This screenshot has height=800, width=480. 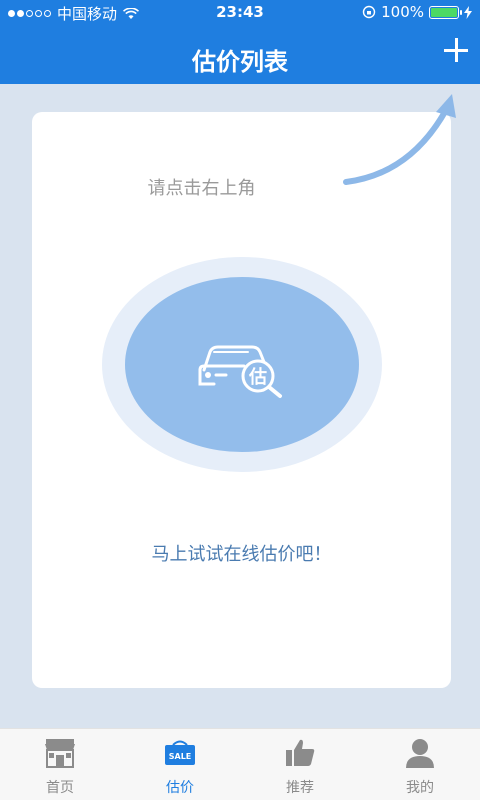 I want to click on sale-tag-icon: SALE, so click(x=180, y=753).